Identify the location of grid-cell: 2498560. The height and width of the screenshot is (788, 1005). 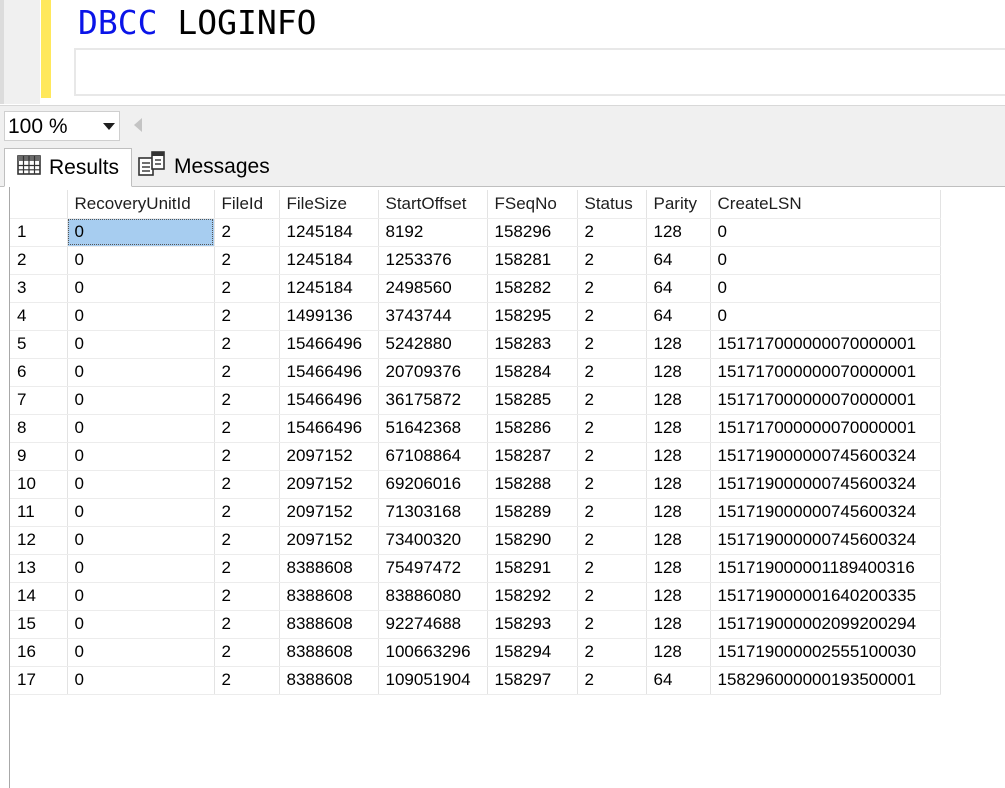
(433, 288).